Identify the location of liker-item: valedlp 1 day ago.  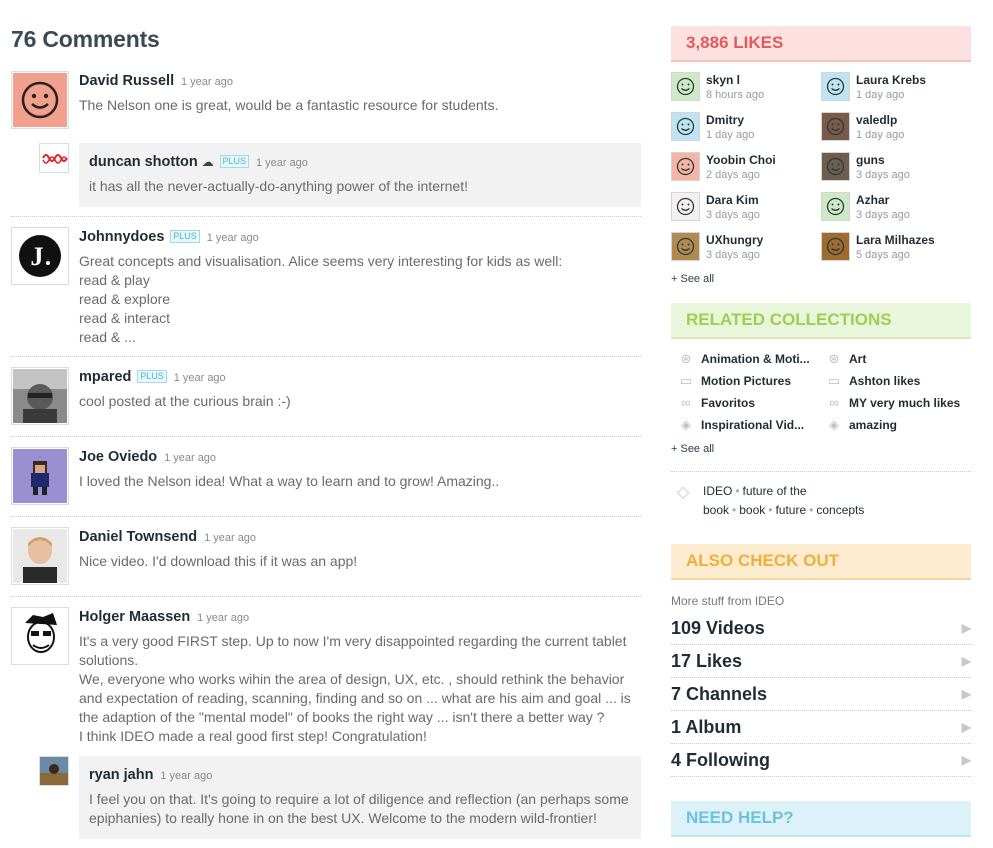
(896, 127).